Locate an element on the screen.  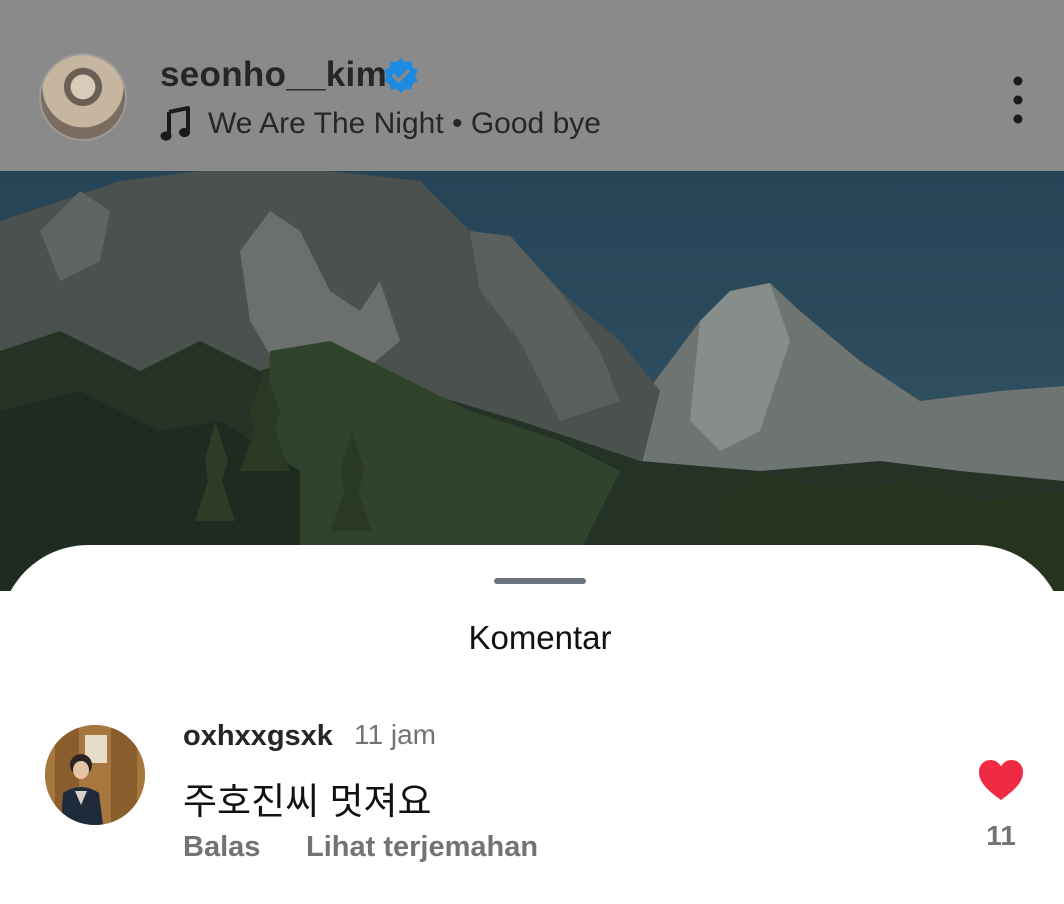
like-count: 11 is located at coordinates (1001, 835).